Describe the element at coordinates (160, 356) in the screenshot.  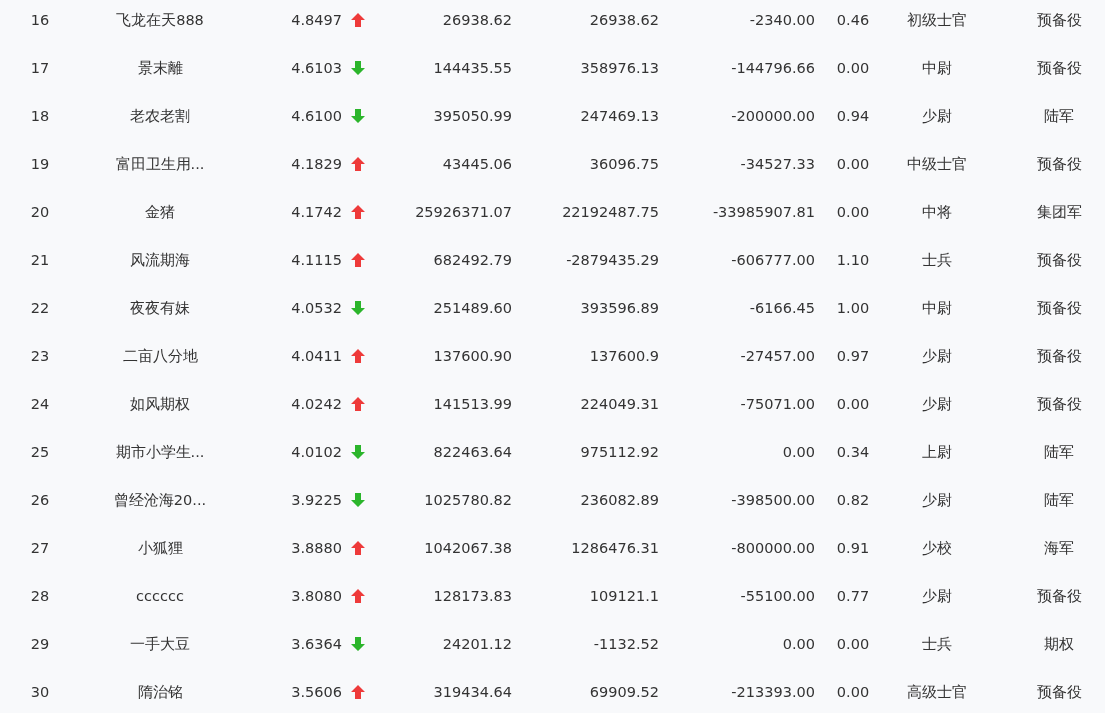
I see `name-cell: 二亩八分地` at that location.